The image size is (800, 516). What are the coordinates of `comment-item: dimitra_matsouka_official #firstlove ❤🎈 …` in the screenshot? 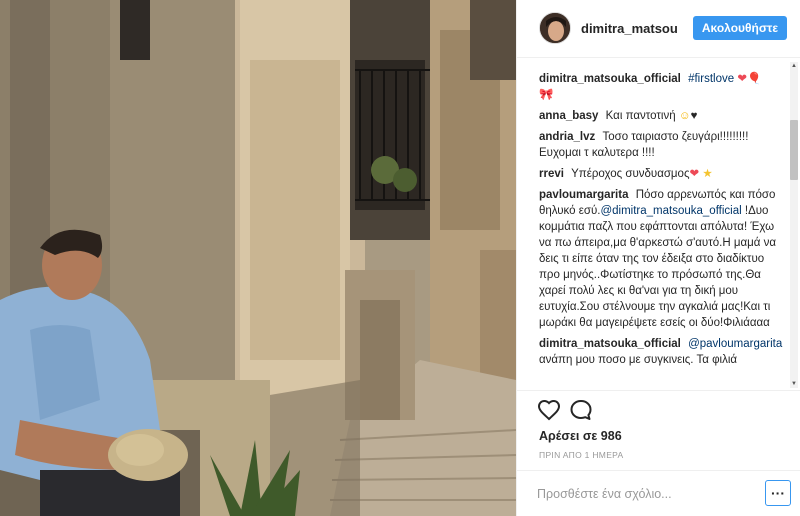 It's located at (662, 87).